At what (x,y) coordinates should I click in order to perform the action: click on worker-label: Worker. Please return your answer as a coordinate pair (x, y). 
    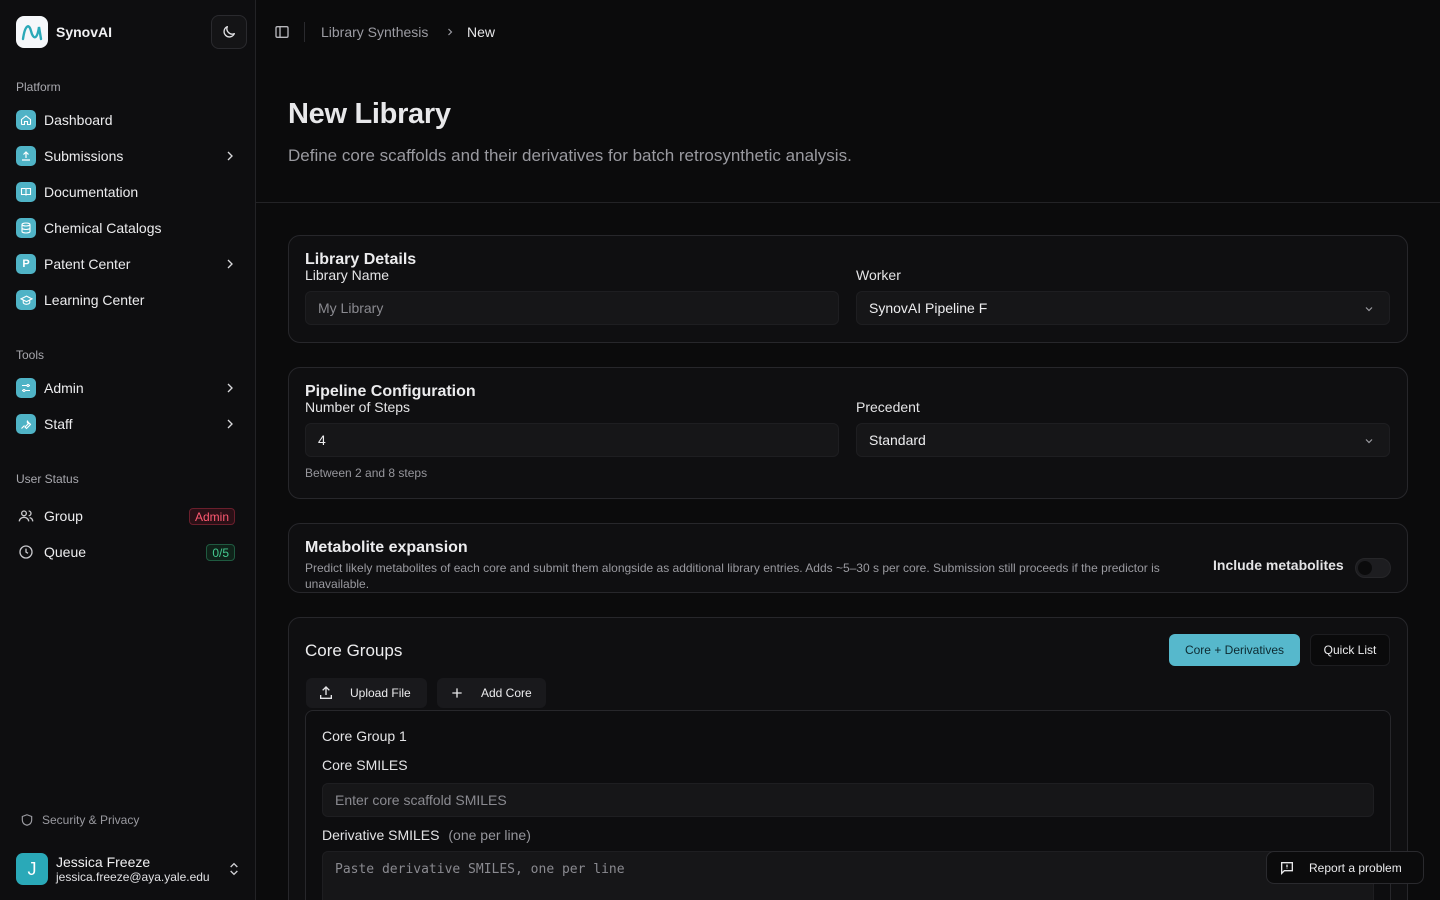
    Looking at the image, I should click on (878, 275).